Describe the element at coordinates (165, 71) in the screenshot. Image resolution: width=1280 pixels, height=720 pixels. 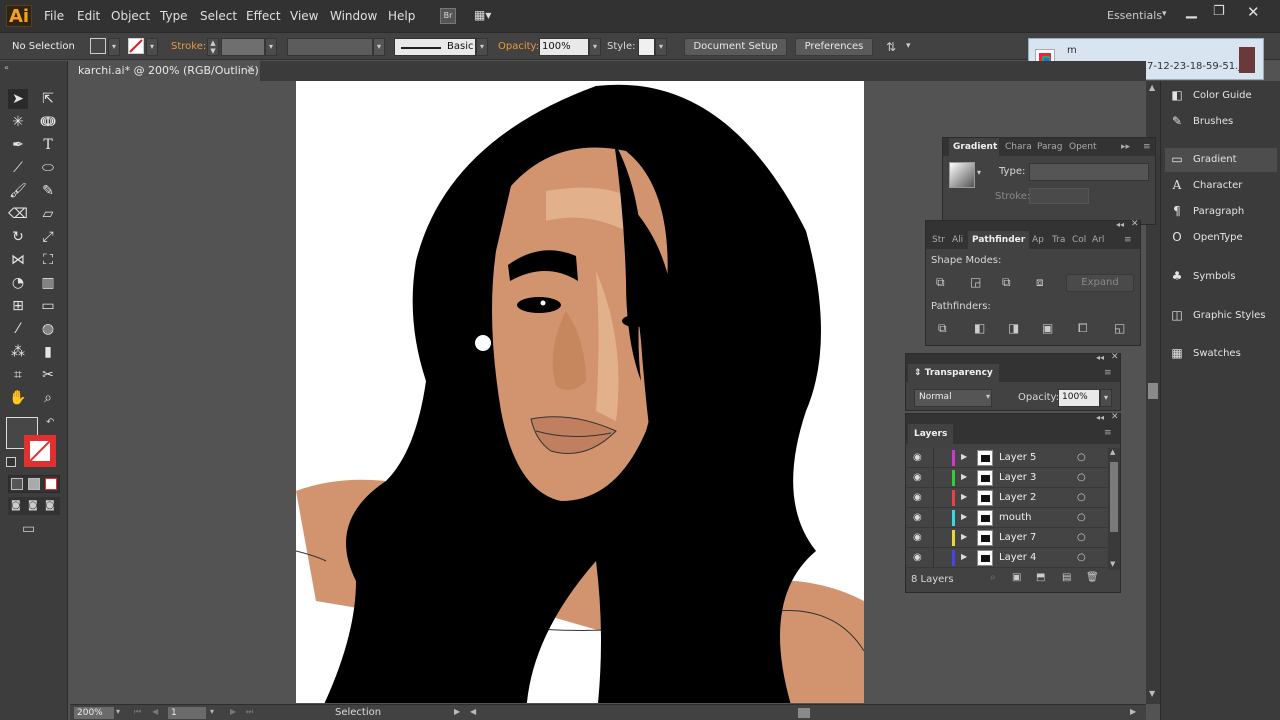
I see `document-tab: karchi.ai* @ 200% (RGB/Outline) ✕` at that location.